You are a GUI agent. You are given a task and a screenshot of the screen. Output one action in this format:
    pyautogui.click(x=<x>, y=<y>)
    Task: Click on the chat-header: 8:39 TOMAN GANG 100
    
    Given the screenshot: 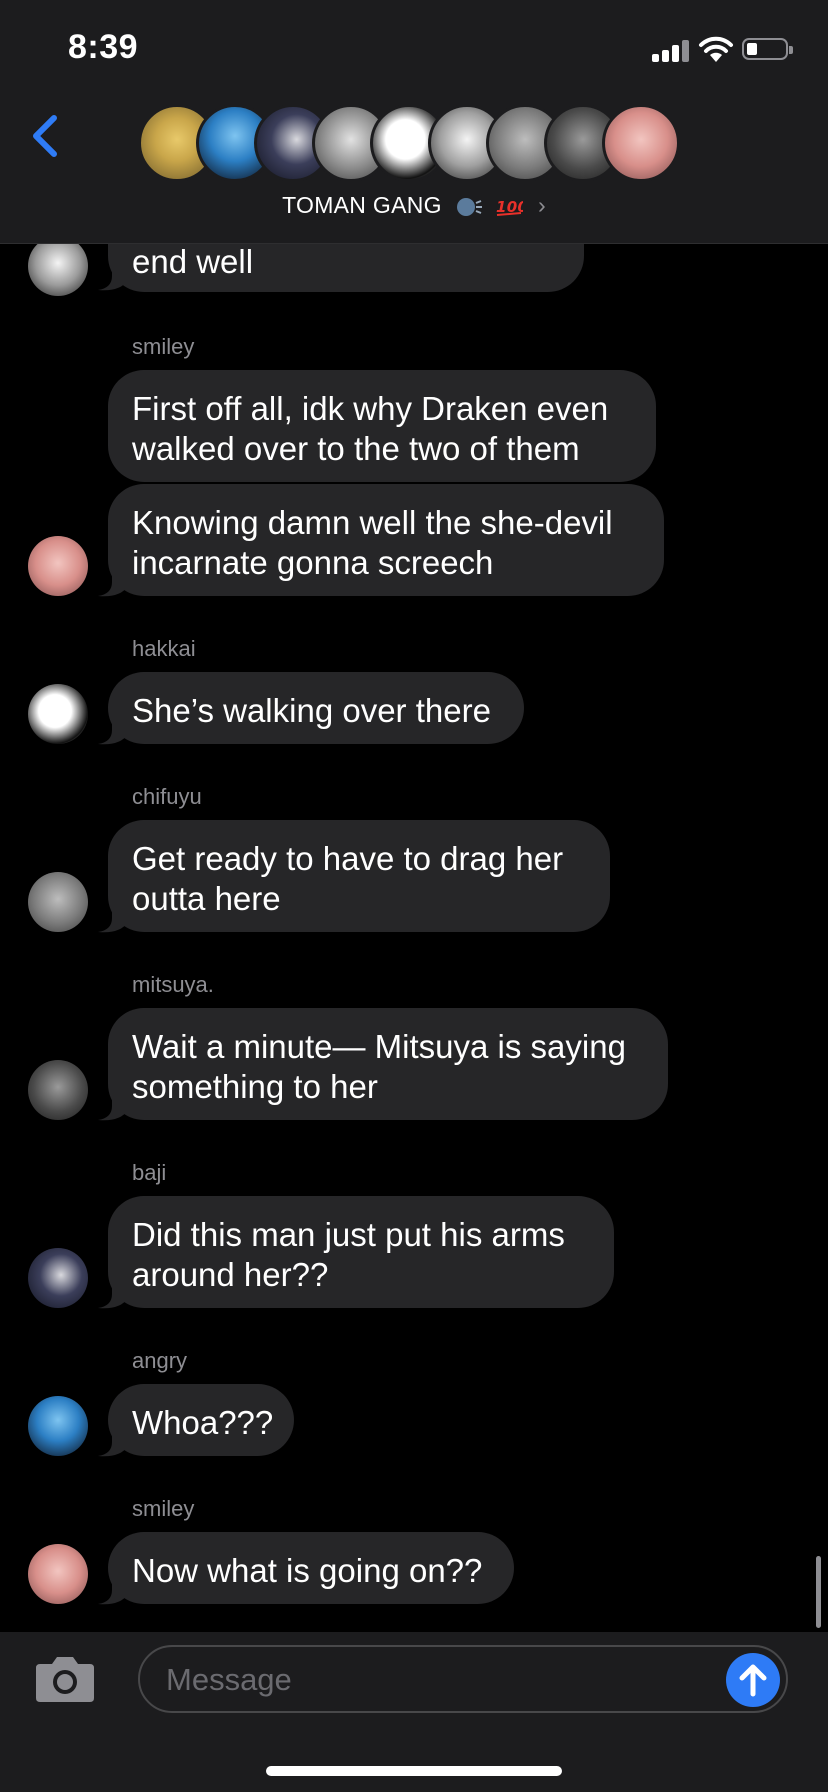 What is the action you would take?
    pyautogui.click(x=414, y=122)
    